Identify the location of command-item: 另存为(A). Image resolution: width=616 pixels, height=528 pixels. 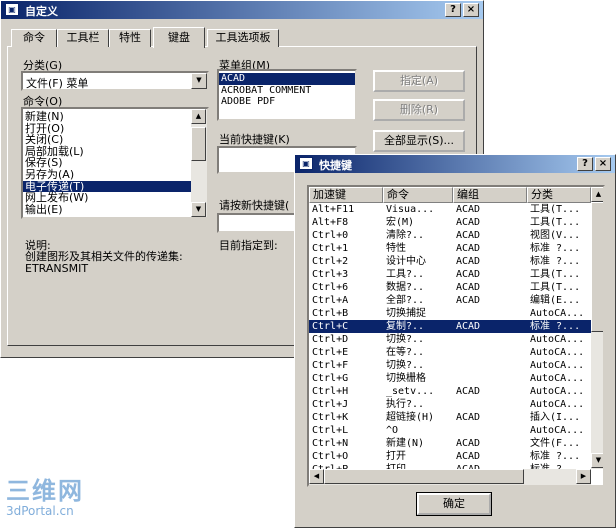
(107, 175).